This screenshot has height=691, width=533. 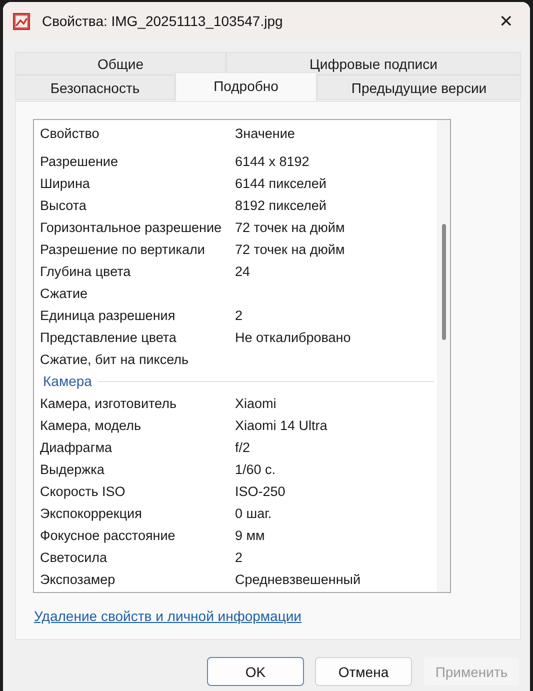 I want to click on dialog-button: Отмена, so click(x=363, y=671).